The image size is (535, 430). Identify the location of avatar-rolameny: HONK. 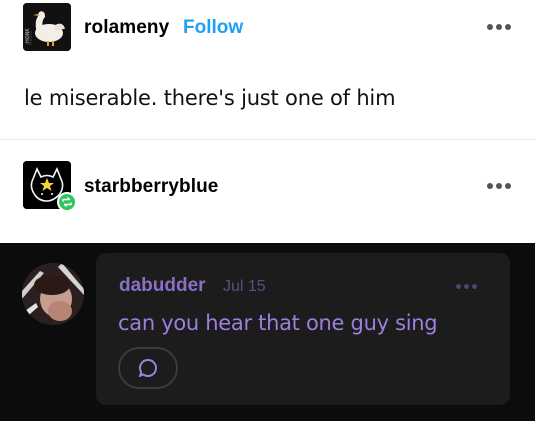
(47, 27).